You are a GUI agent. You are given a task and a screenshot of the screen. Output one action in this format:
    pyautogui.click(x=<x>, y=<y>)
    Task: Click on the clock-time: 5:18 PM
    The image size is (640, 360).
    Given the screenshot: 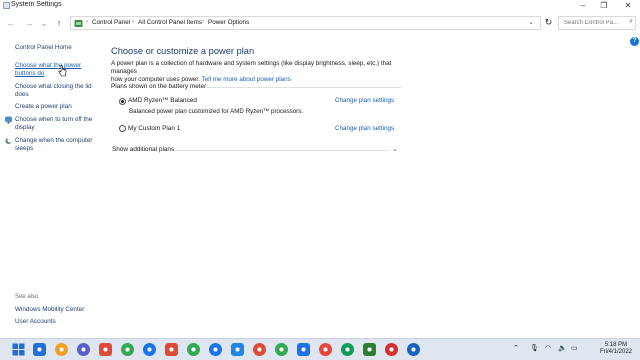 What is the action you would take?
    pyautogui.click(x=616, y=345)
    